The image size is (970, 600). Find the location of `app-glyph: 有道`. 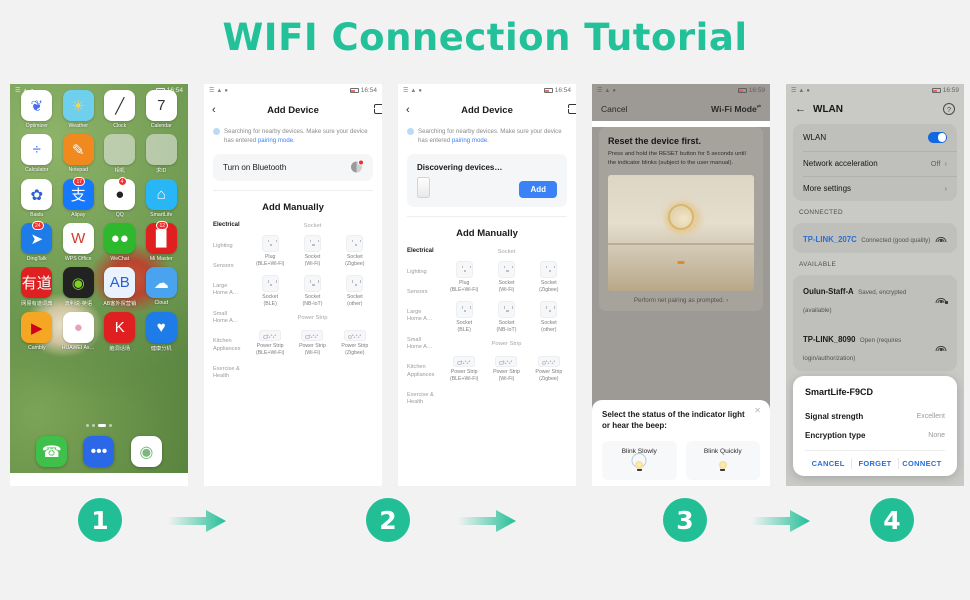

app-glyph: 有道 is located at coordinates (37, 282).